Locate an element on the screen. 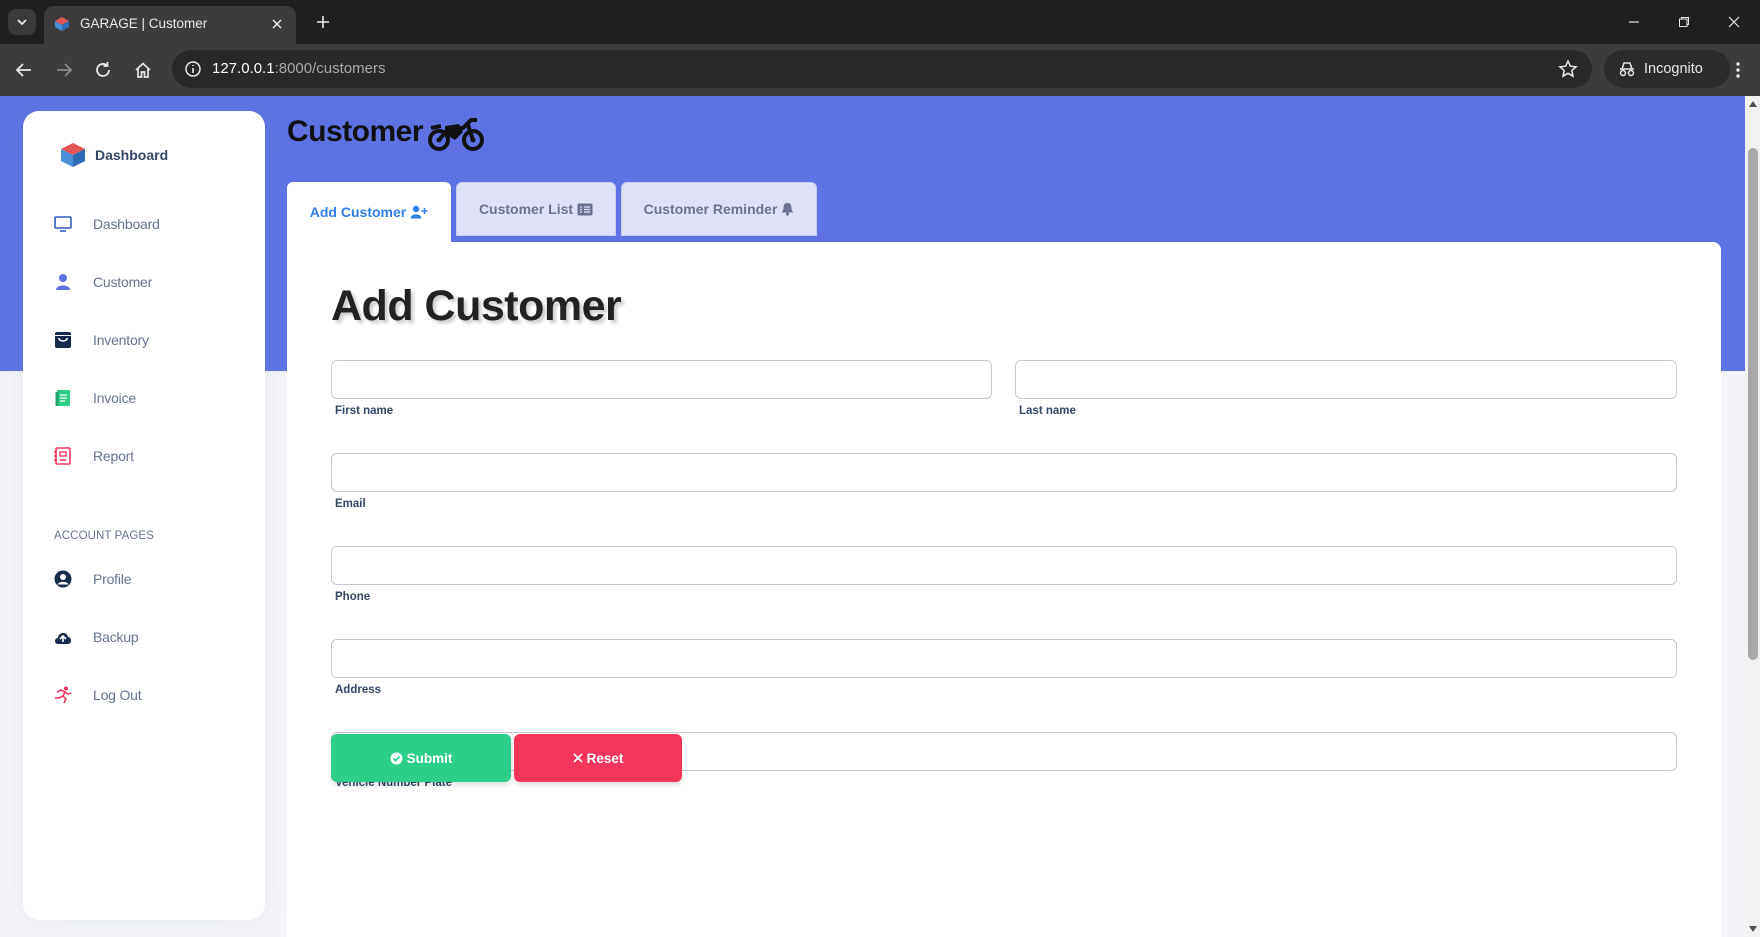 The width and height of the screenshot is (1760, 937). phone-label: Phone is located at coordinates (353, 597).